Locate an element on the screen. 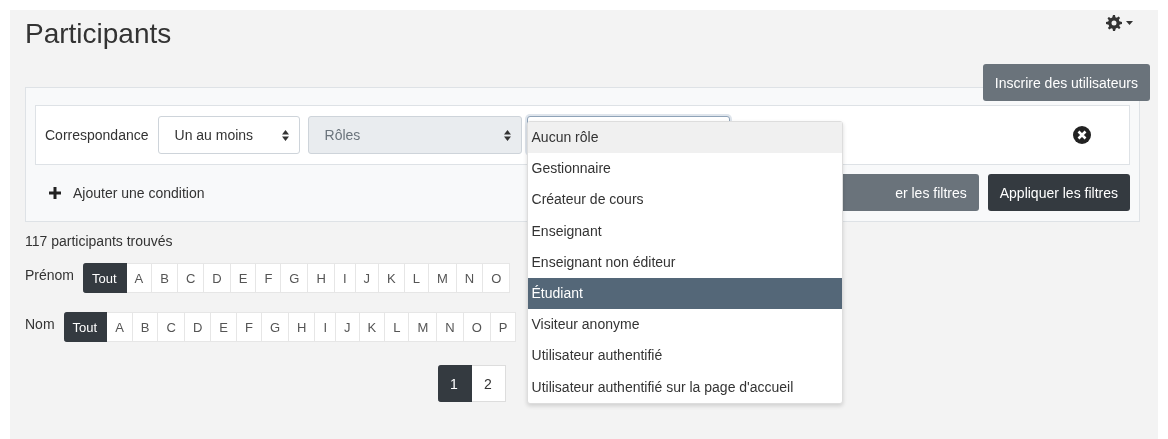 This screenshot has height=439, width=1168. page-link: 2 is located at coordinates (488, 383).